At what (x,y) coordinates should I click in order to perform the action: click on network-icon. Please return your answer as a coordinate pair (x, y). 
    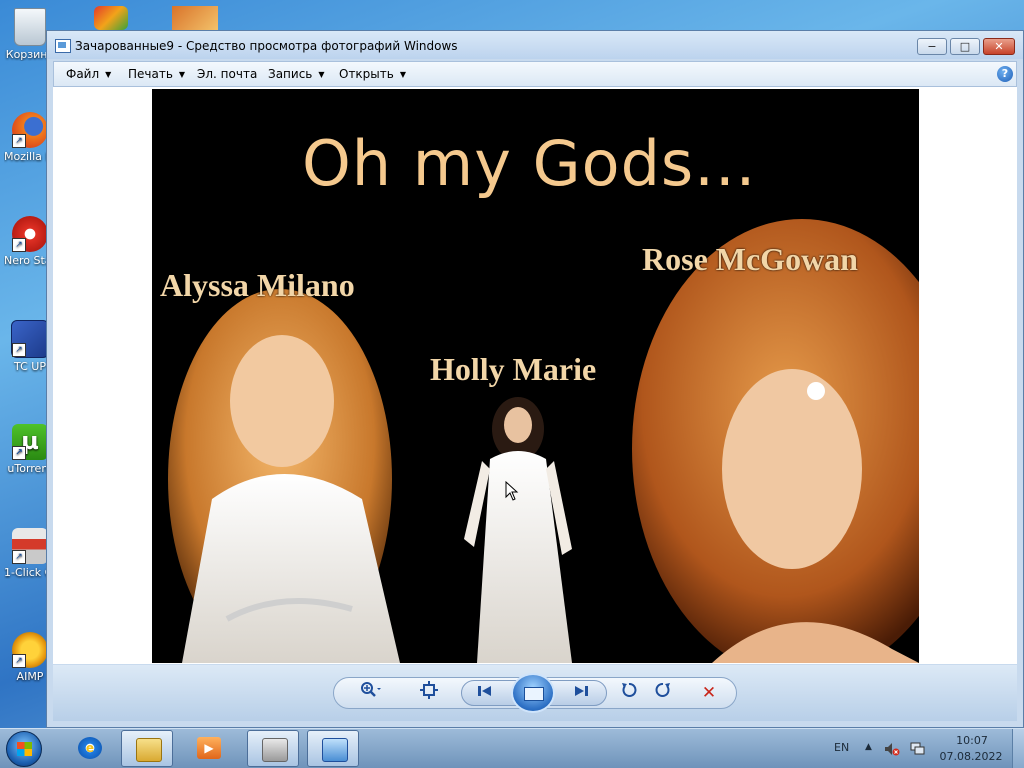
    Looking at the image, I should click on (917, 748).